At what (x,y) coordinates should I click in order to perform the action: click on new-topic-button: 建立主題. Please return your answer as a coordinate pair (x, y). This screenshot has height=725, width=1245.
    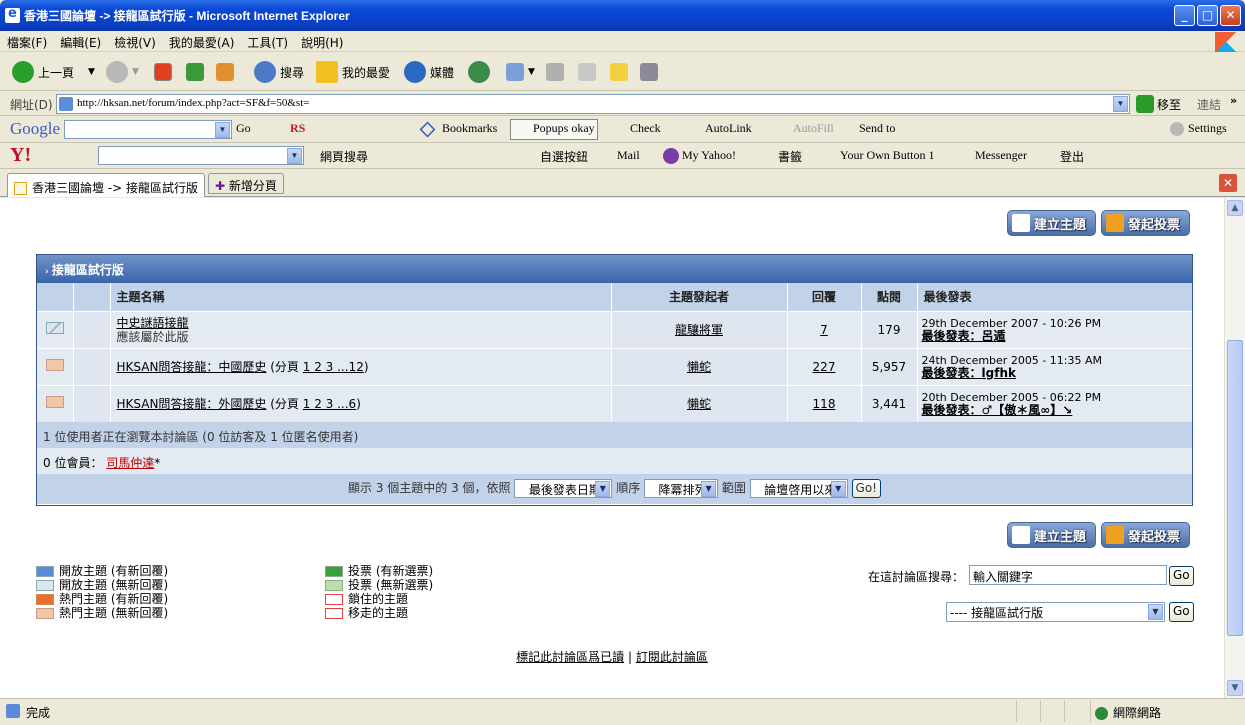
    Looking at the image, I should click on (1051, 223).